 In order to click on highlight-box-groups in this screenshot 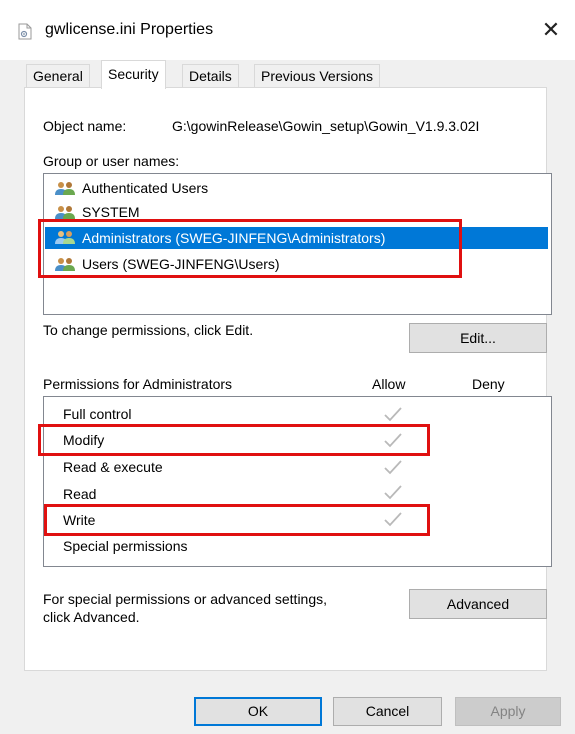, I will do `click(250, 248)`.